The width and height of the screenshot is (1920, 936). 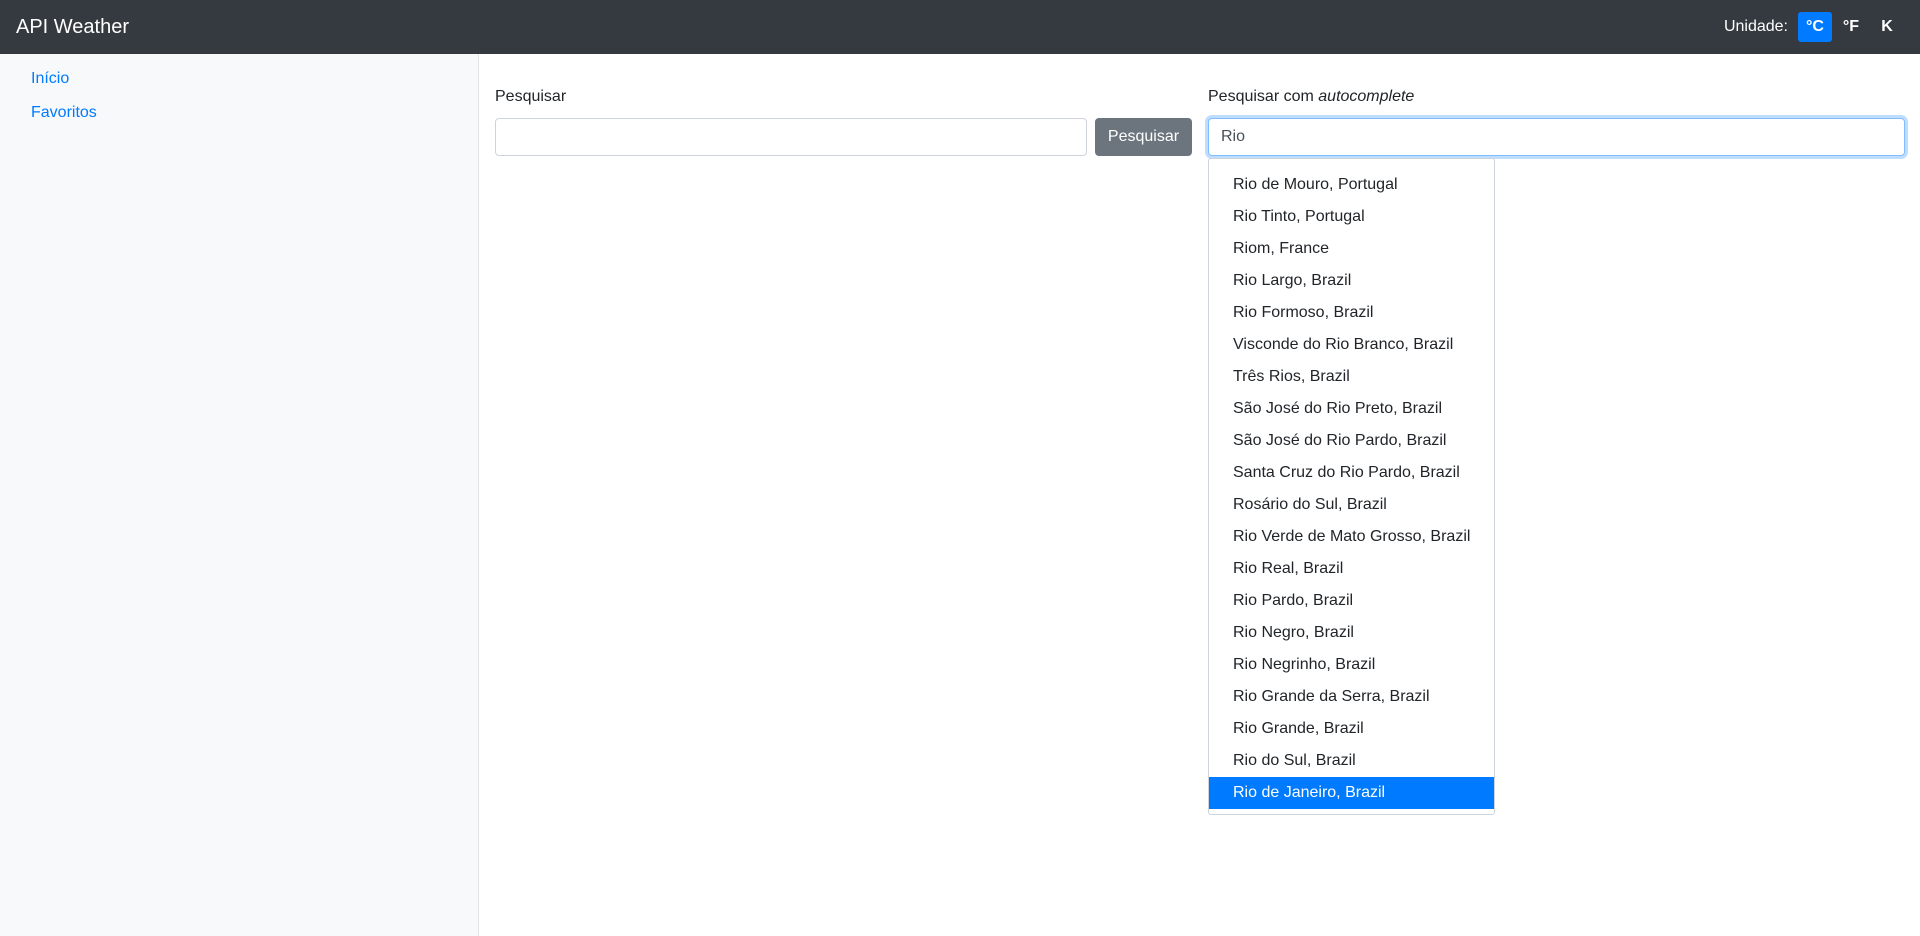 I want to click on suggestion-item: Rio do Sul, Brazil, so click(x=1351, y=761).